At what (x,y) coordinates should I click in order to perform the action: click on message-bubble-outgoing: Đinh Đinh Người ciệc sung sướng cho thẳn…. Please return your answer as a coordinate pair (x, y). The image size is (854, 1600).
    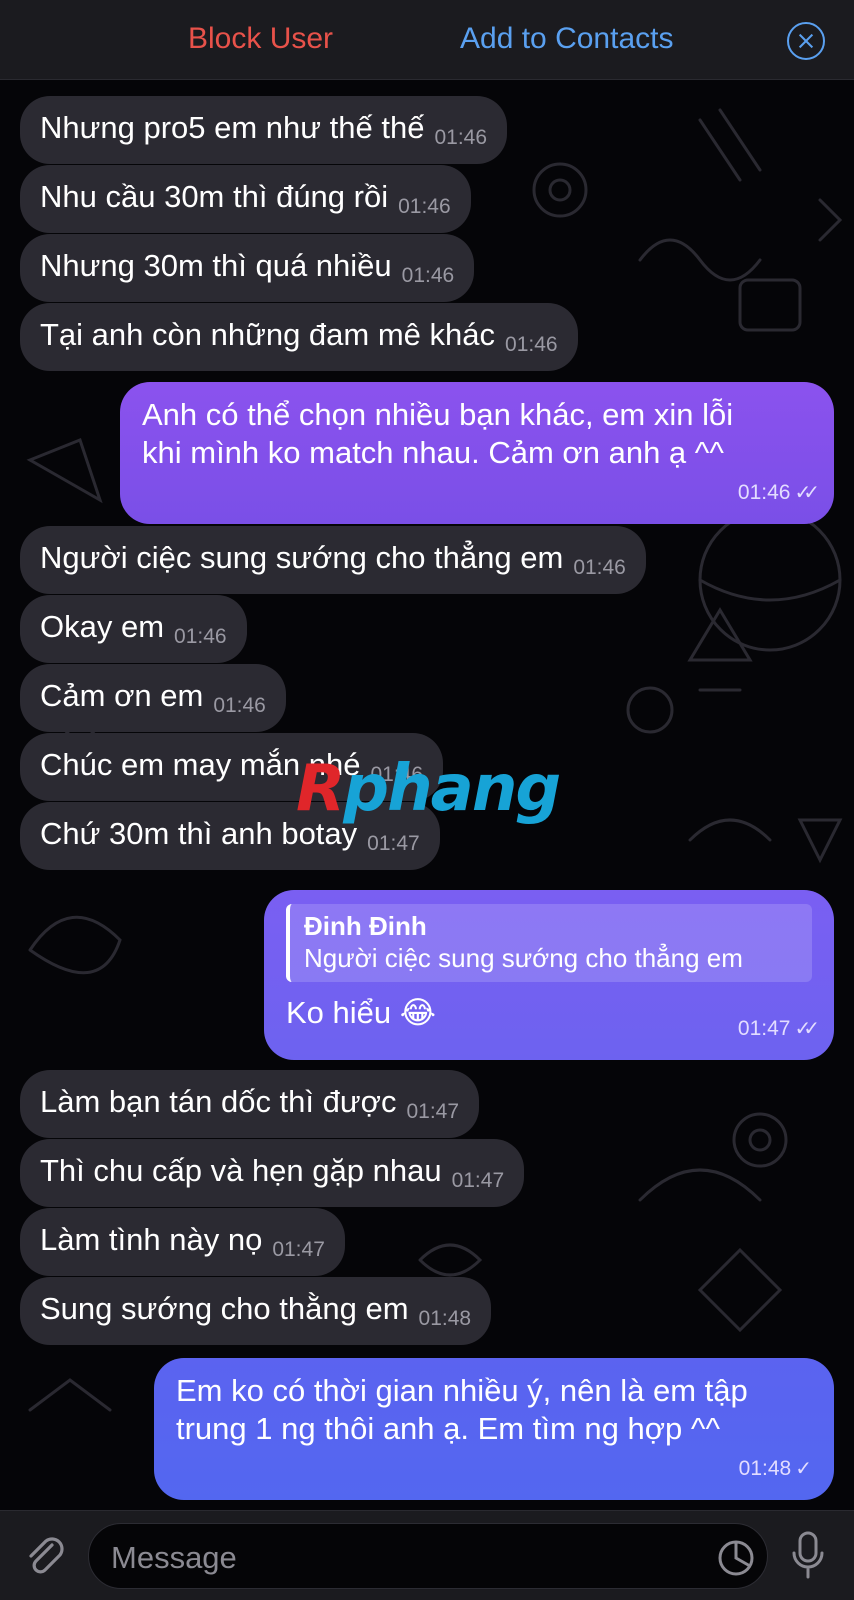
    Looking at the image, I should click on (549, 975).